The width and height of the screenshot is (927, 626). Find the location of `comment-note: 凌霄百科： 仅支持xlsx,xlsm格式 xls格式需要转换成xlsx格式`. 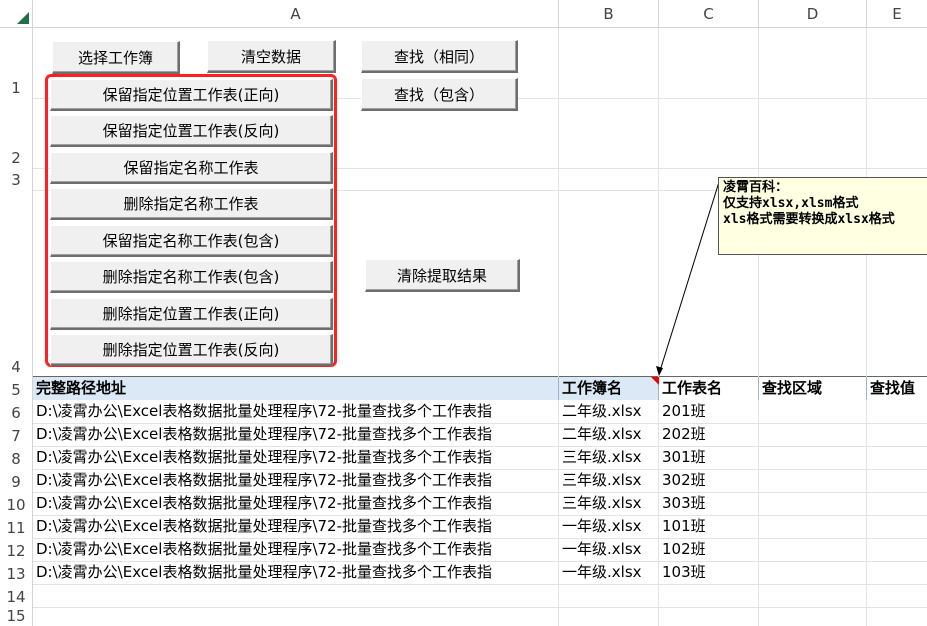

comment-note: 凌霄百科： 仅支持xlsx,xlsm格式 xls格式需要转换成xlsx格式 is located at coordinates (822, 216).